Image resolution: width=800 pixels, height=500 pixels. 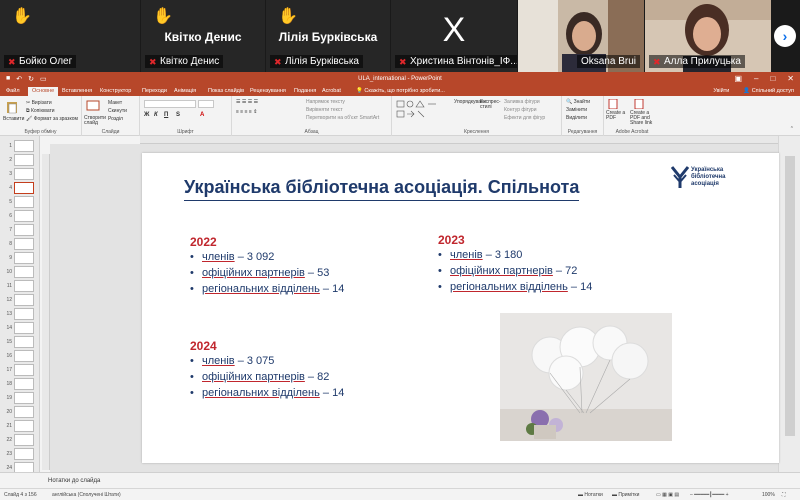 I want to click on slide-thumbnail: 6, so click(x=20, y=216).